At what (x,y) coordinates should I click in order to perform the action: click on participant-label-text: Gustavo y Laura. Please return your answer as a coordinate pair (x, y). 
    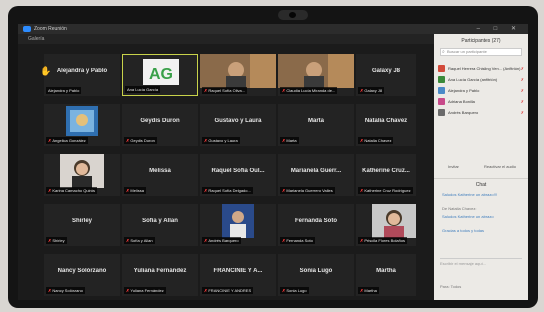
    Looking at the image, I should click on (223, 140).